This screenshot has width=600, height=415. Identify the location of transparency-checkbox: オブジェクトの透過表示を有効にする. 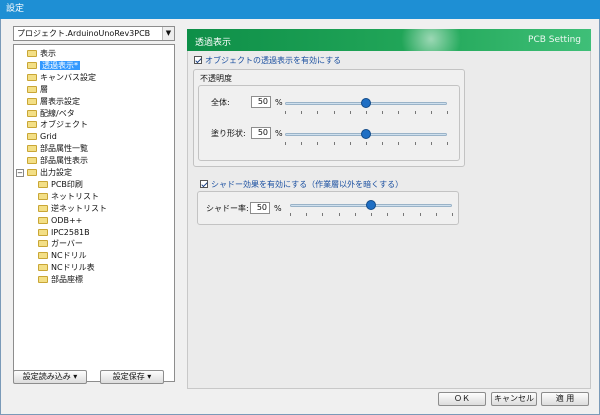
(267, 61).